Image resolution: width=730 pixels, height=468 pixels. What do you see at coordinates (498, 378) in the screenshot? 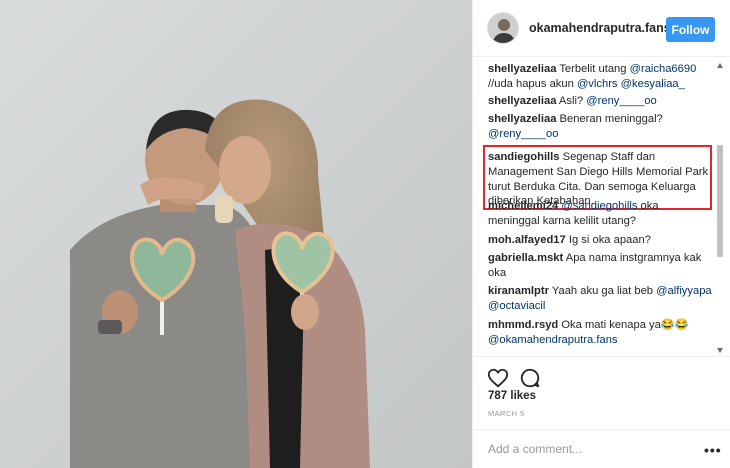
I see `heart-icon` at bounding box center [498, 378].